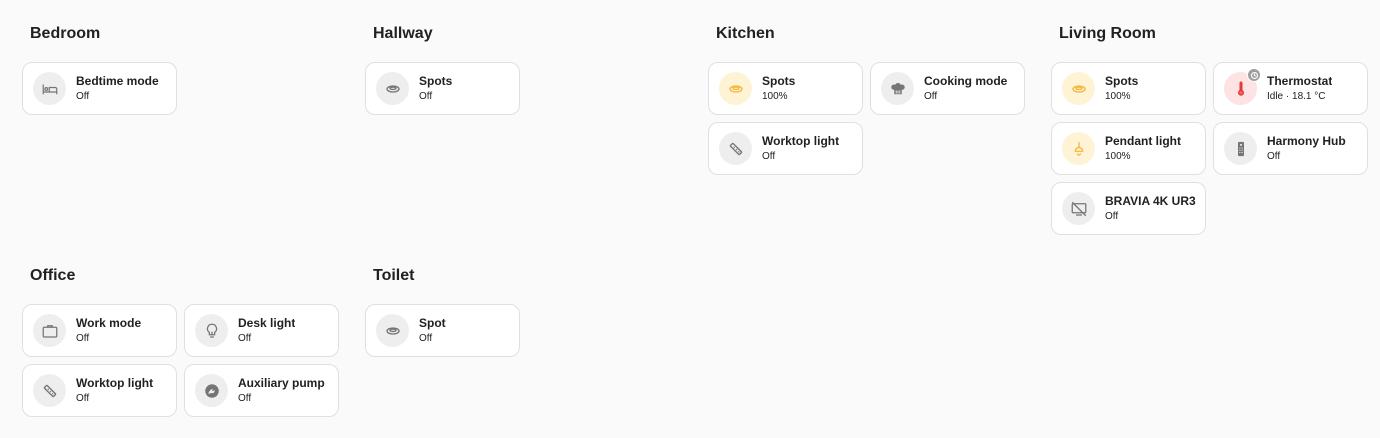  What do you see at coordinates (1300, 81) in the screenshot?
I see `tile-name: Thermostat` at bounding box center [1300, 81].